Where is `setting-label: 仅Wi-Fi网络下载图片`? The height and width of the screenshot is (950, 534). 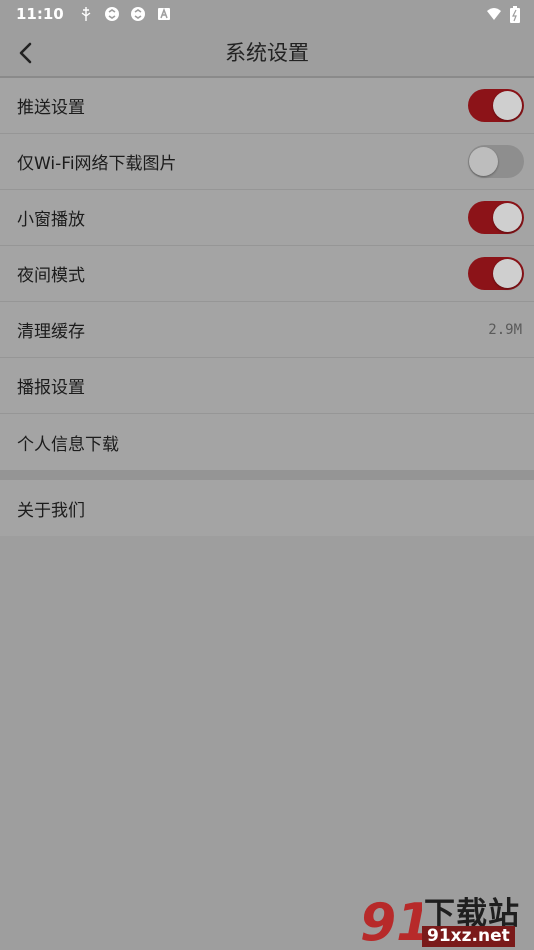
setting-label: 仅Wi-Fi网络下载图片 is located at coordinates (97, 164).